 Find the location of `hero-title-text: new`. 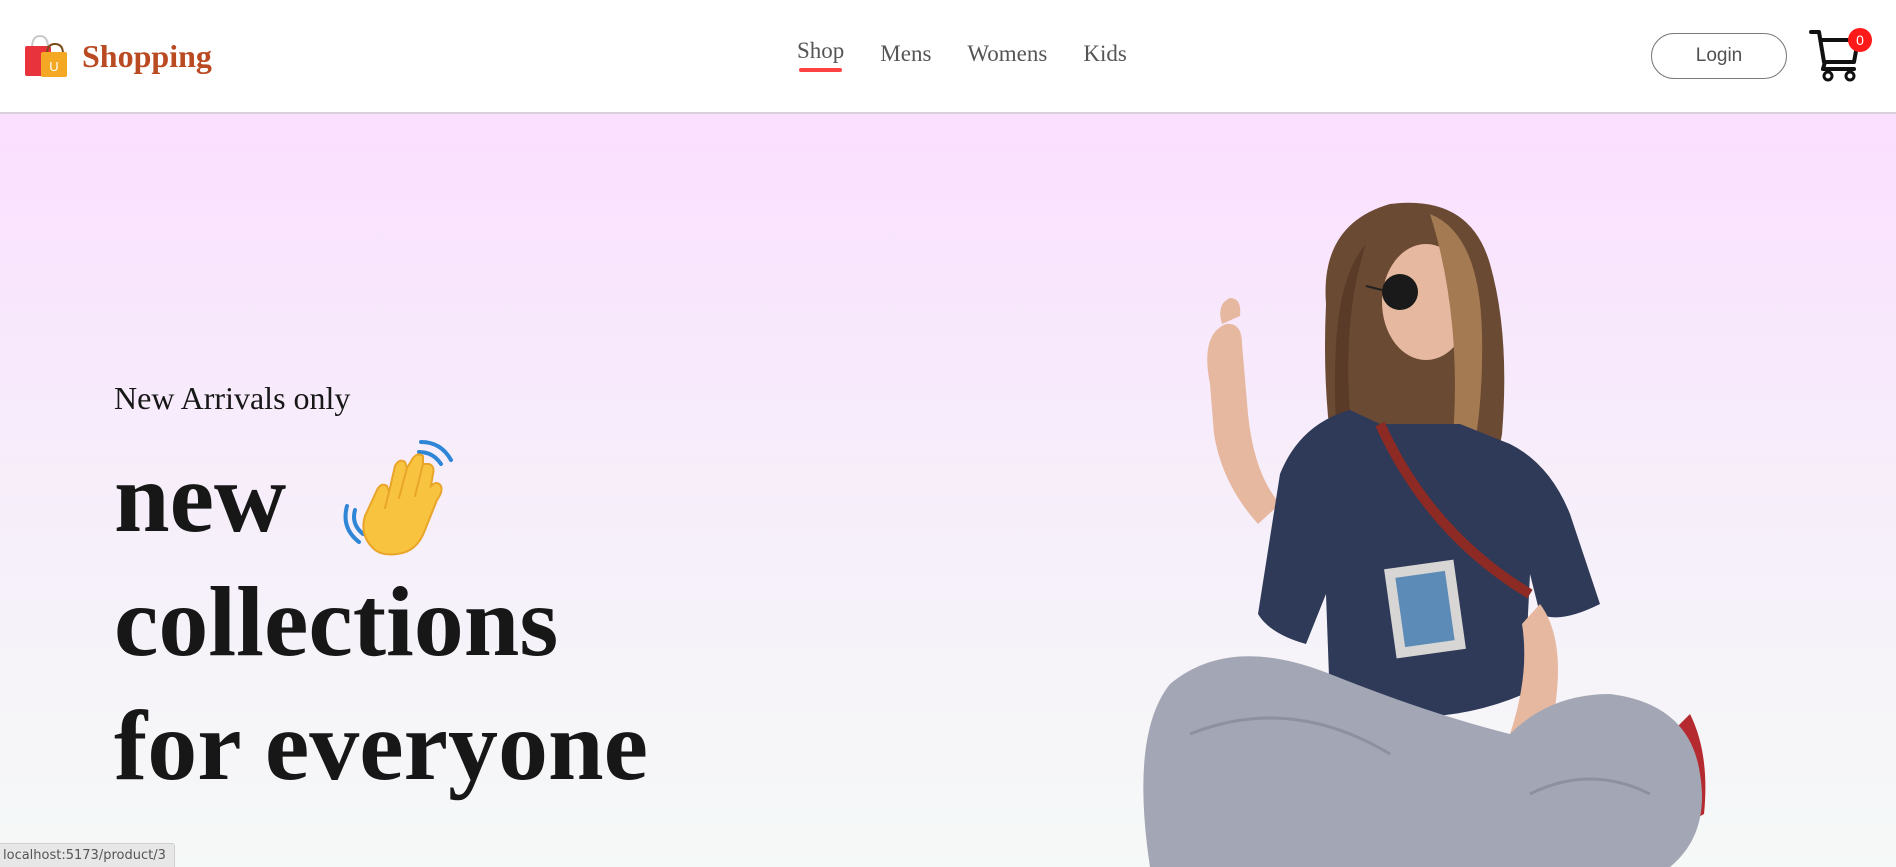

hero-title-text: new is located at coordinates (200, 497).